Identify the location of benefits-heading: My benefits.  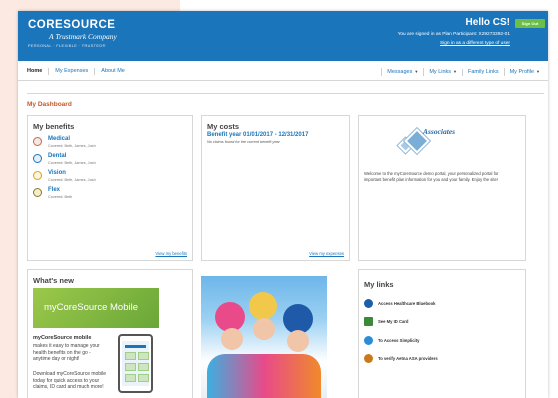
(54, 126).